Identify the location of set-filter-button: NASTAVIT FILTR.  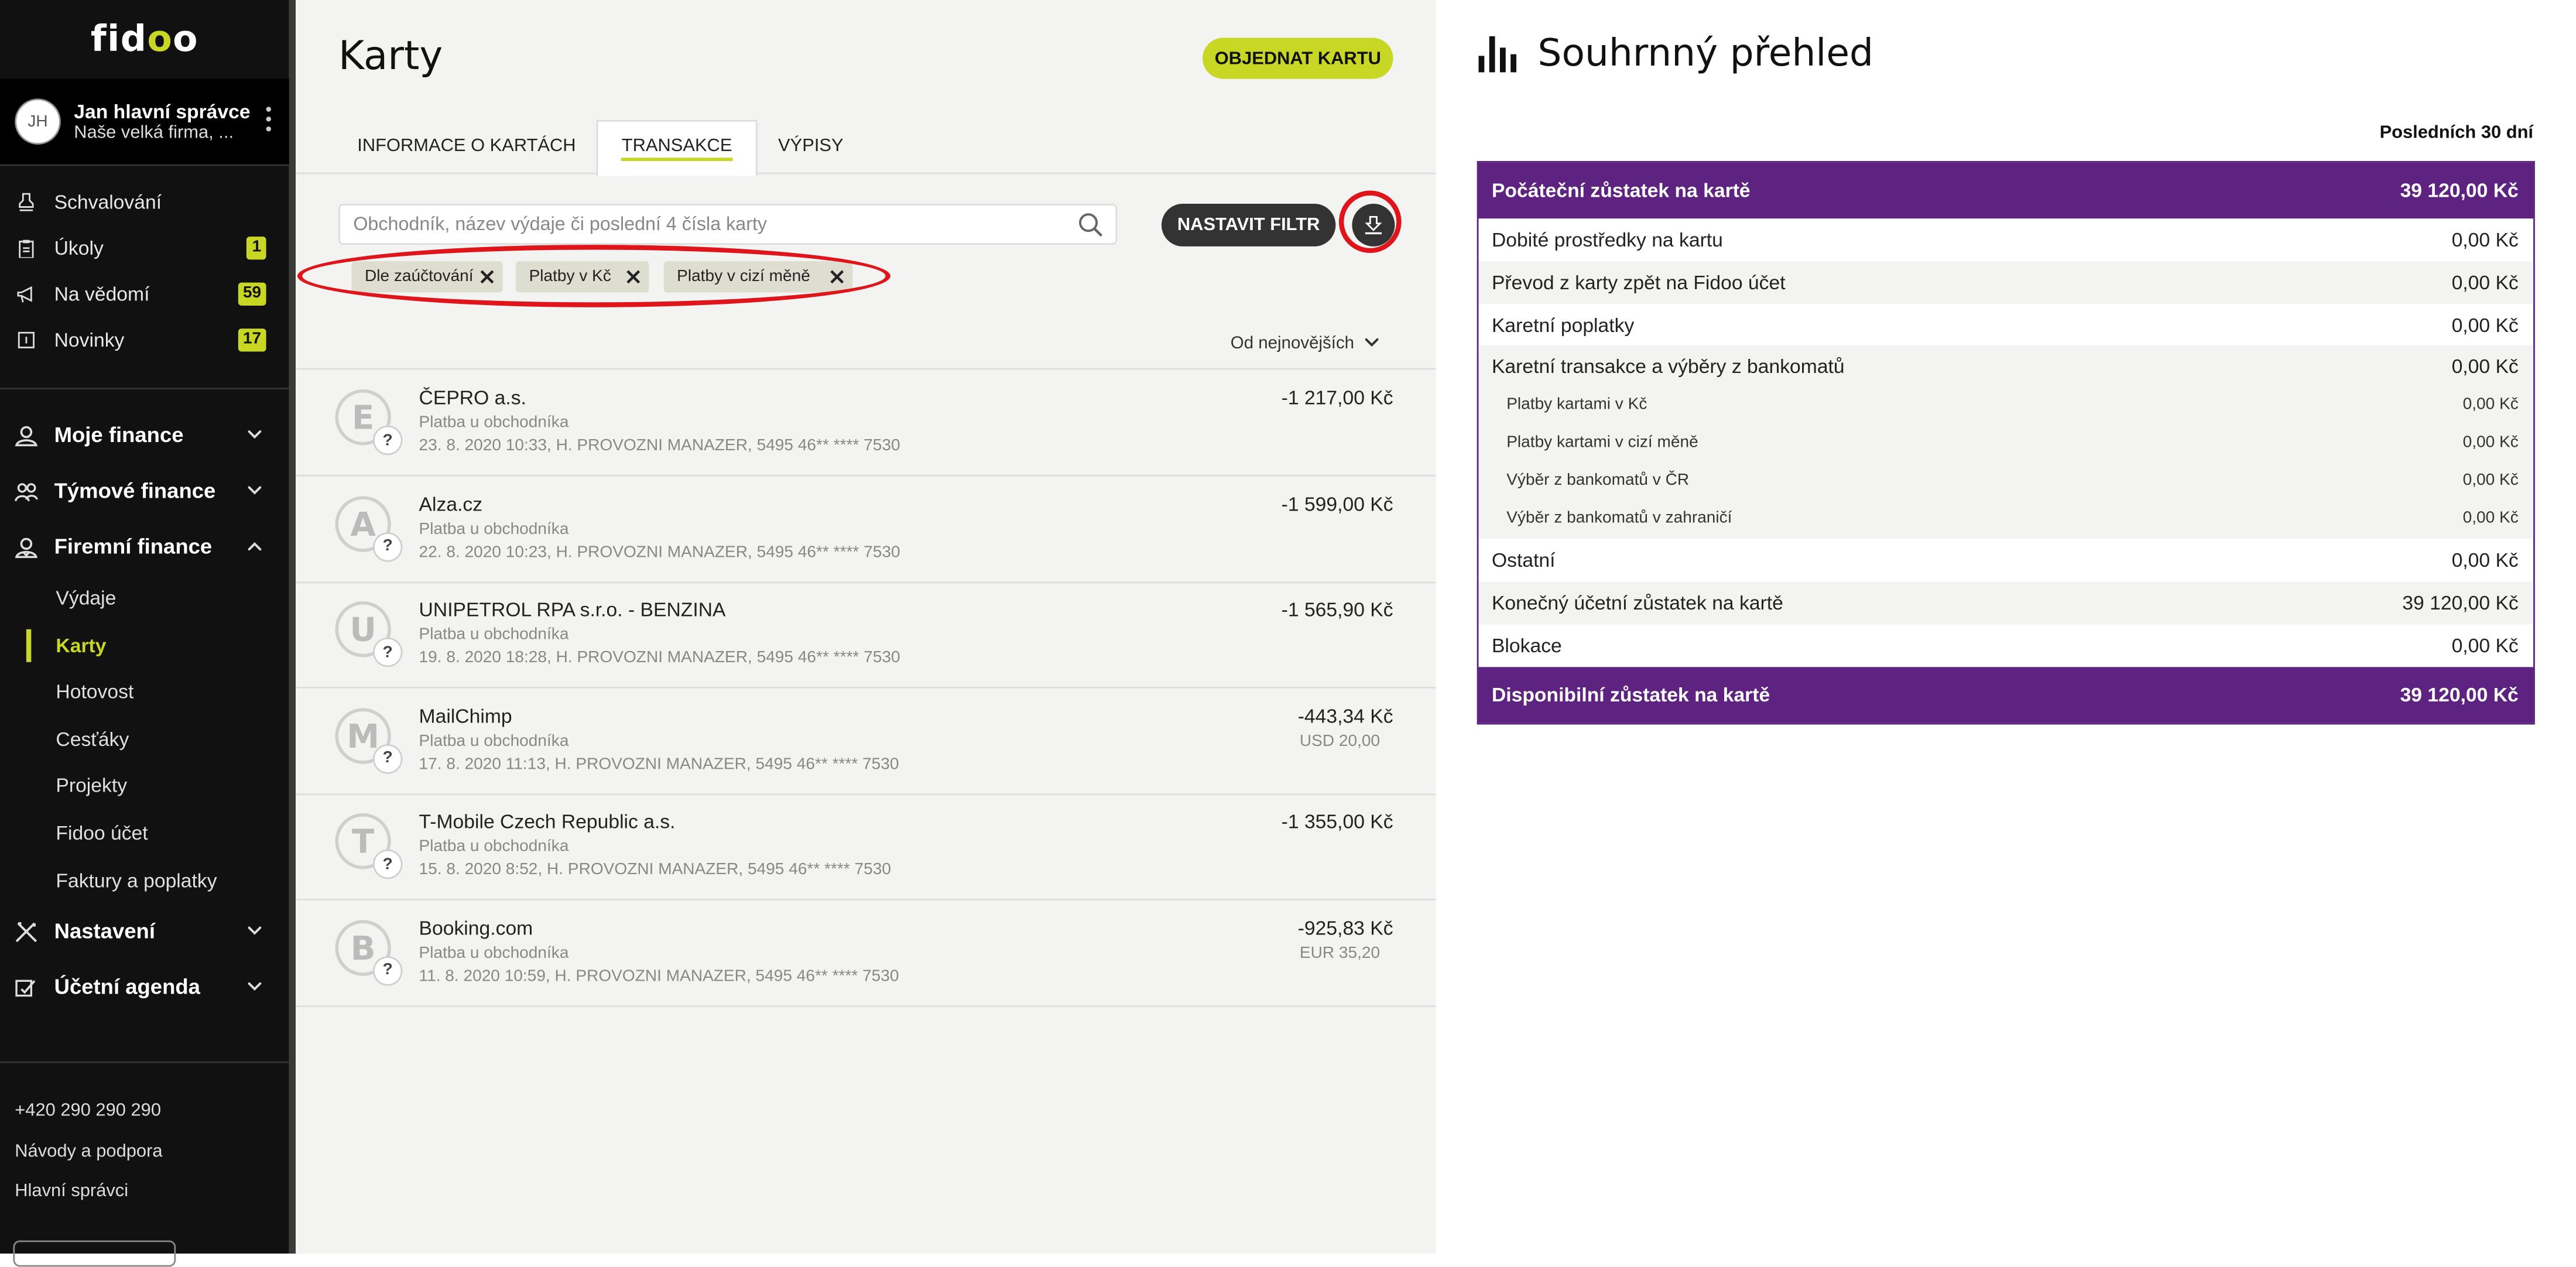
(1248, 224).